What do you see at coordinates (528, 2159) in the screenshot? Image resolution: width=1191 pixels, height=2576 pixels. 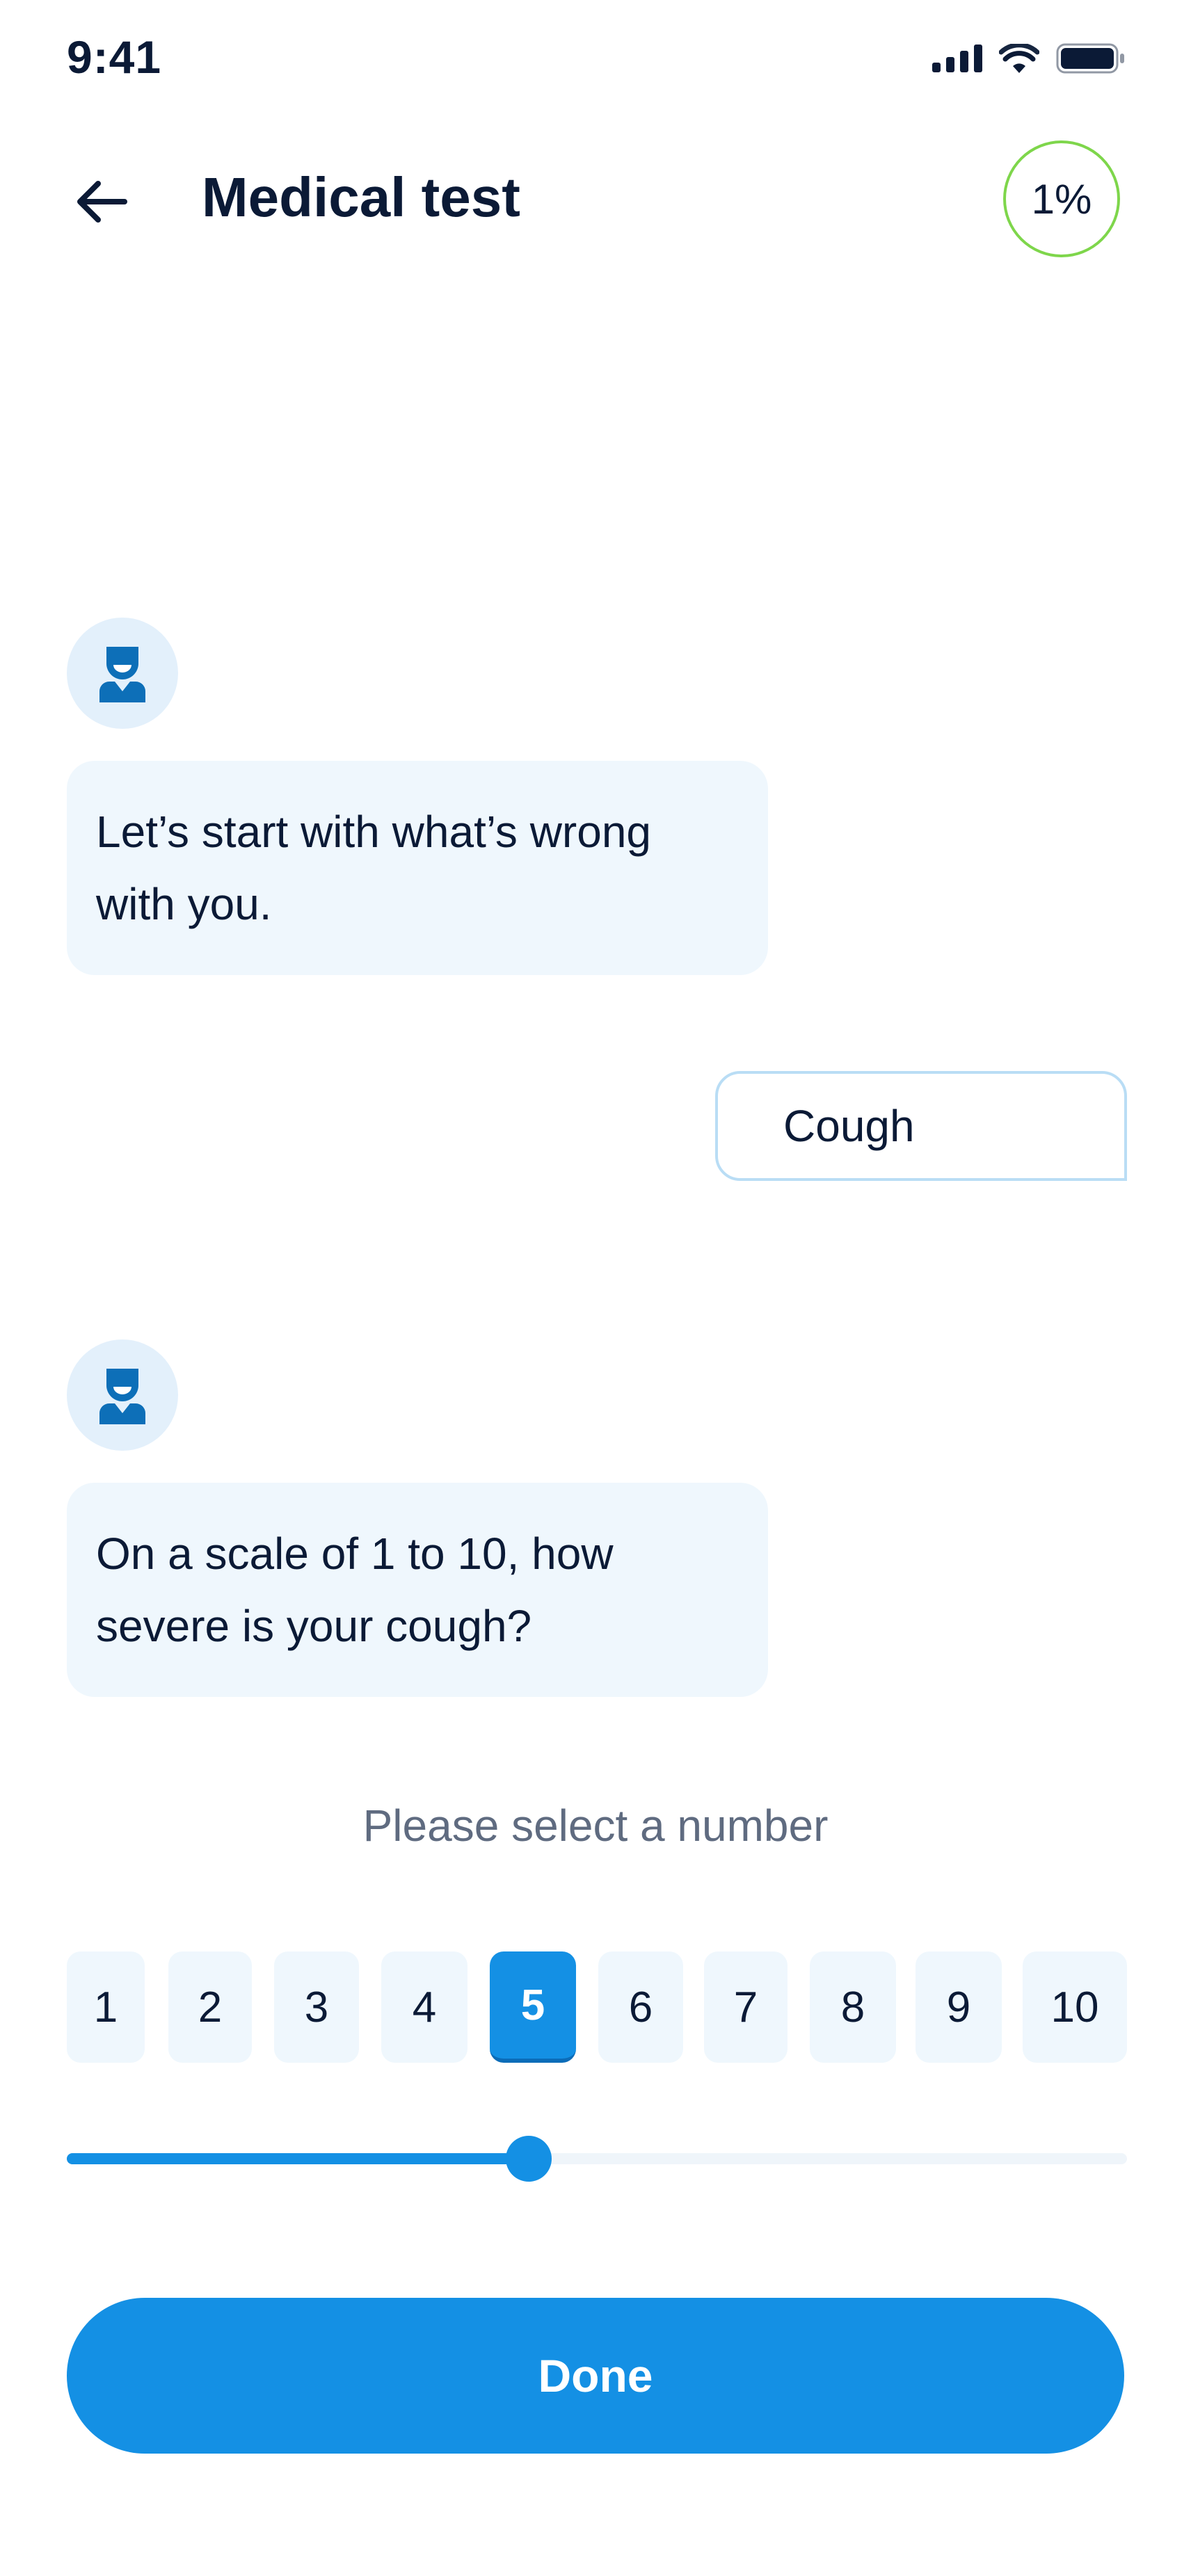 I see `severity-slider-thumb` at bounding box center [528, 2159].